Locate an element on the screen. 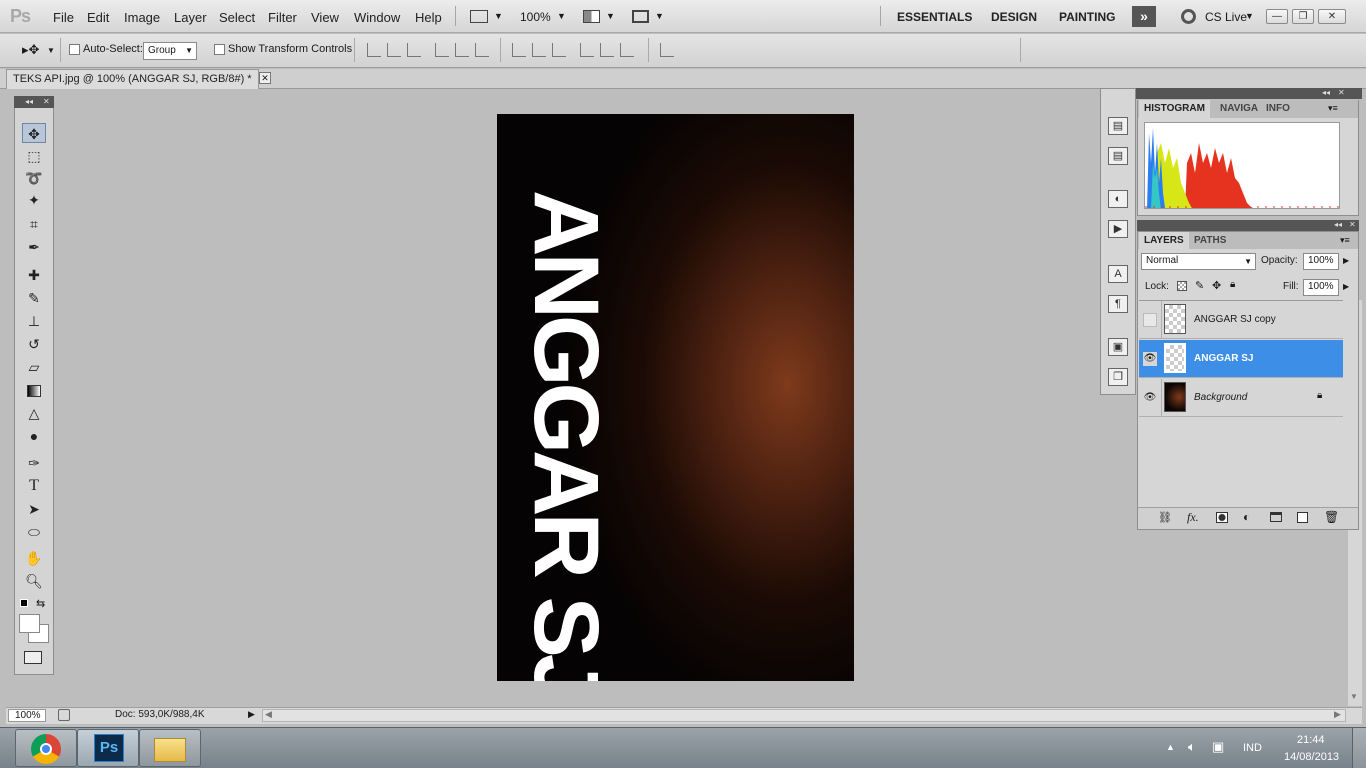 The image size is (1366, 768). tab-info: INFO is located at coordinates (1278, 109).